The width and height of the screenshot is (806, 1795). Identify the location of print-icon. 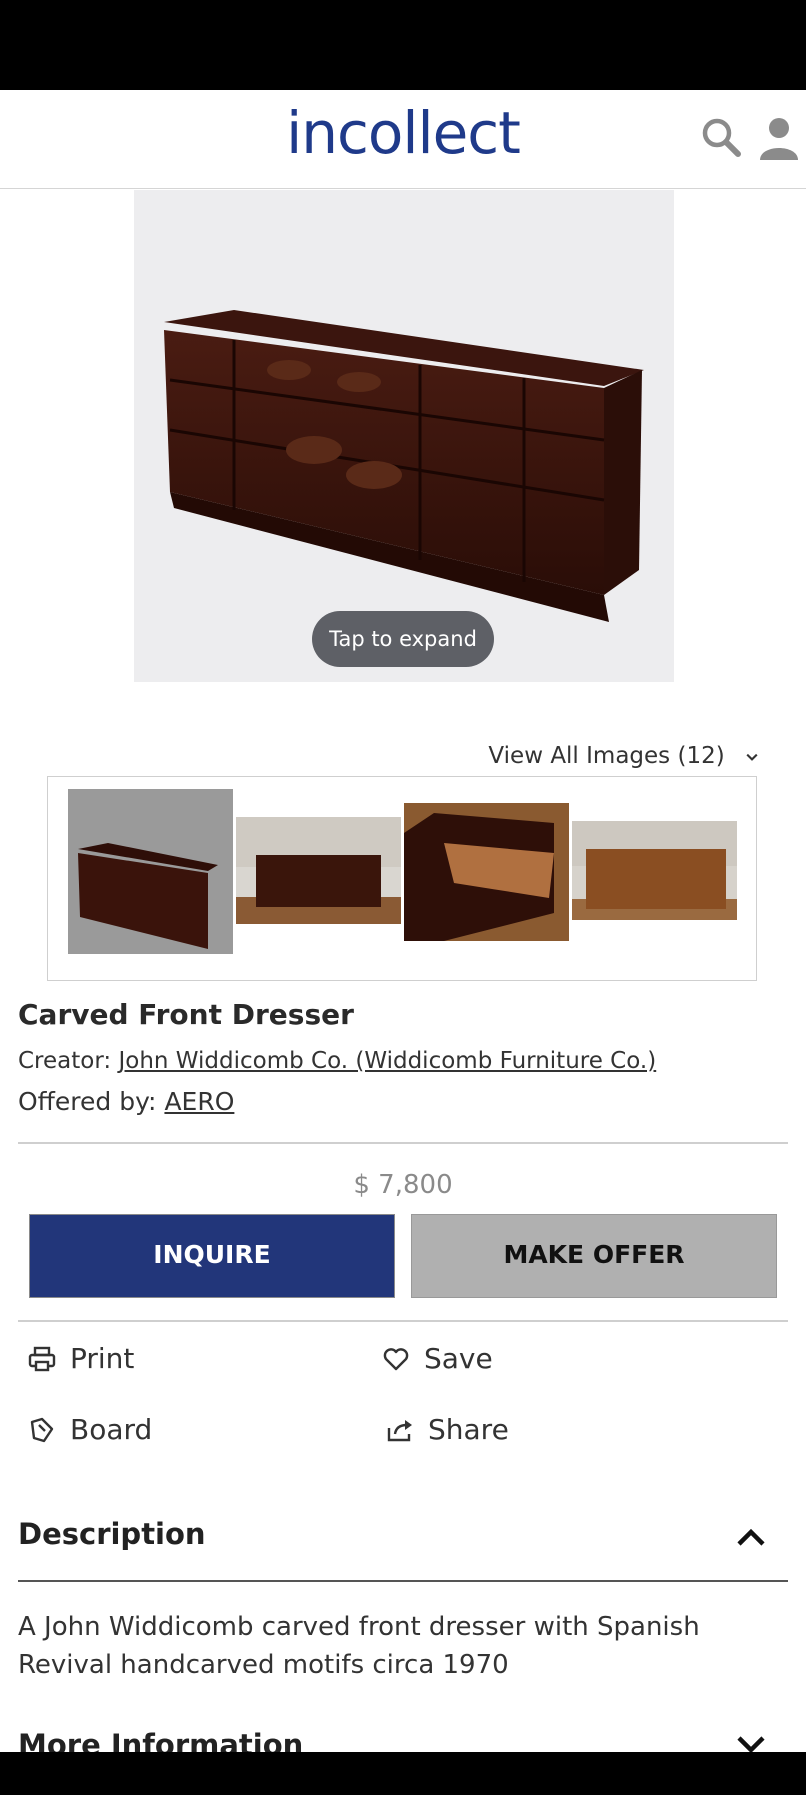
(42, 1358).